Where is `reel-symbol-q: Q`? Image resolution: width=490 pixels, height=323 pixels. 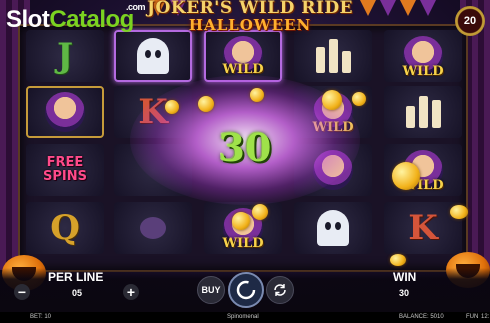 reel-symbol-q: Q is located at coordinates (65, 228).